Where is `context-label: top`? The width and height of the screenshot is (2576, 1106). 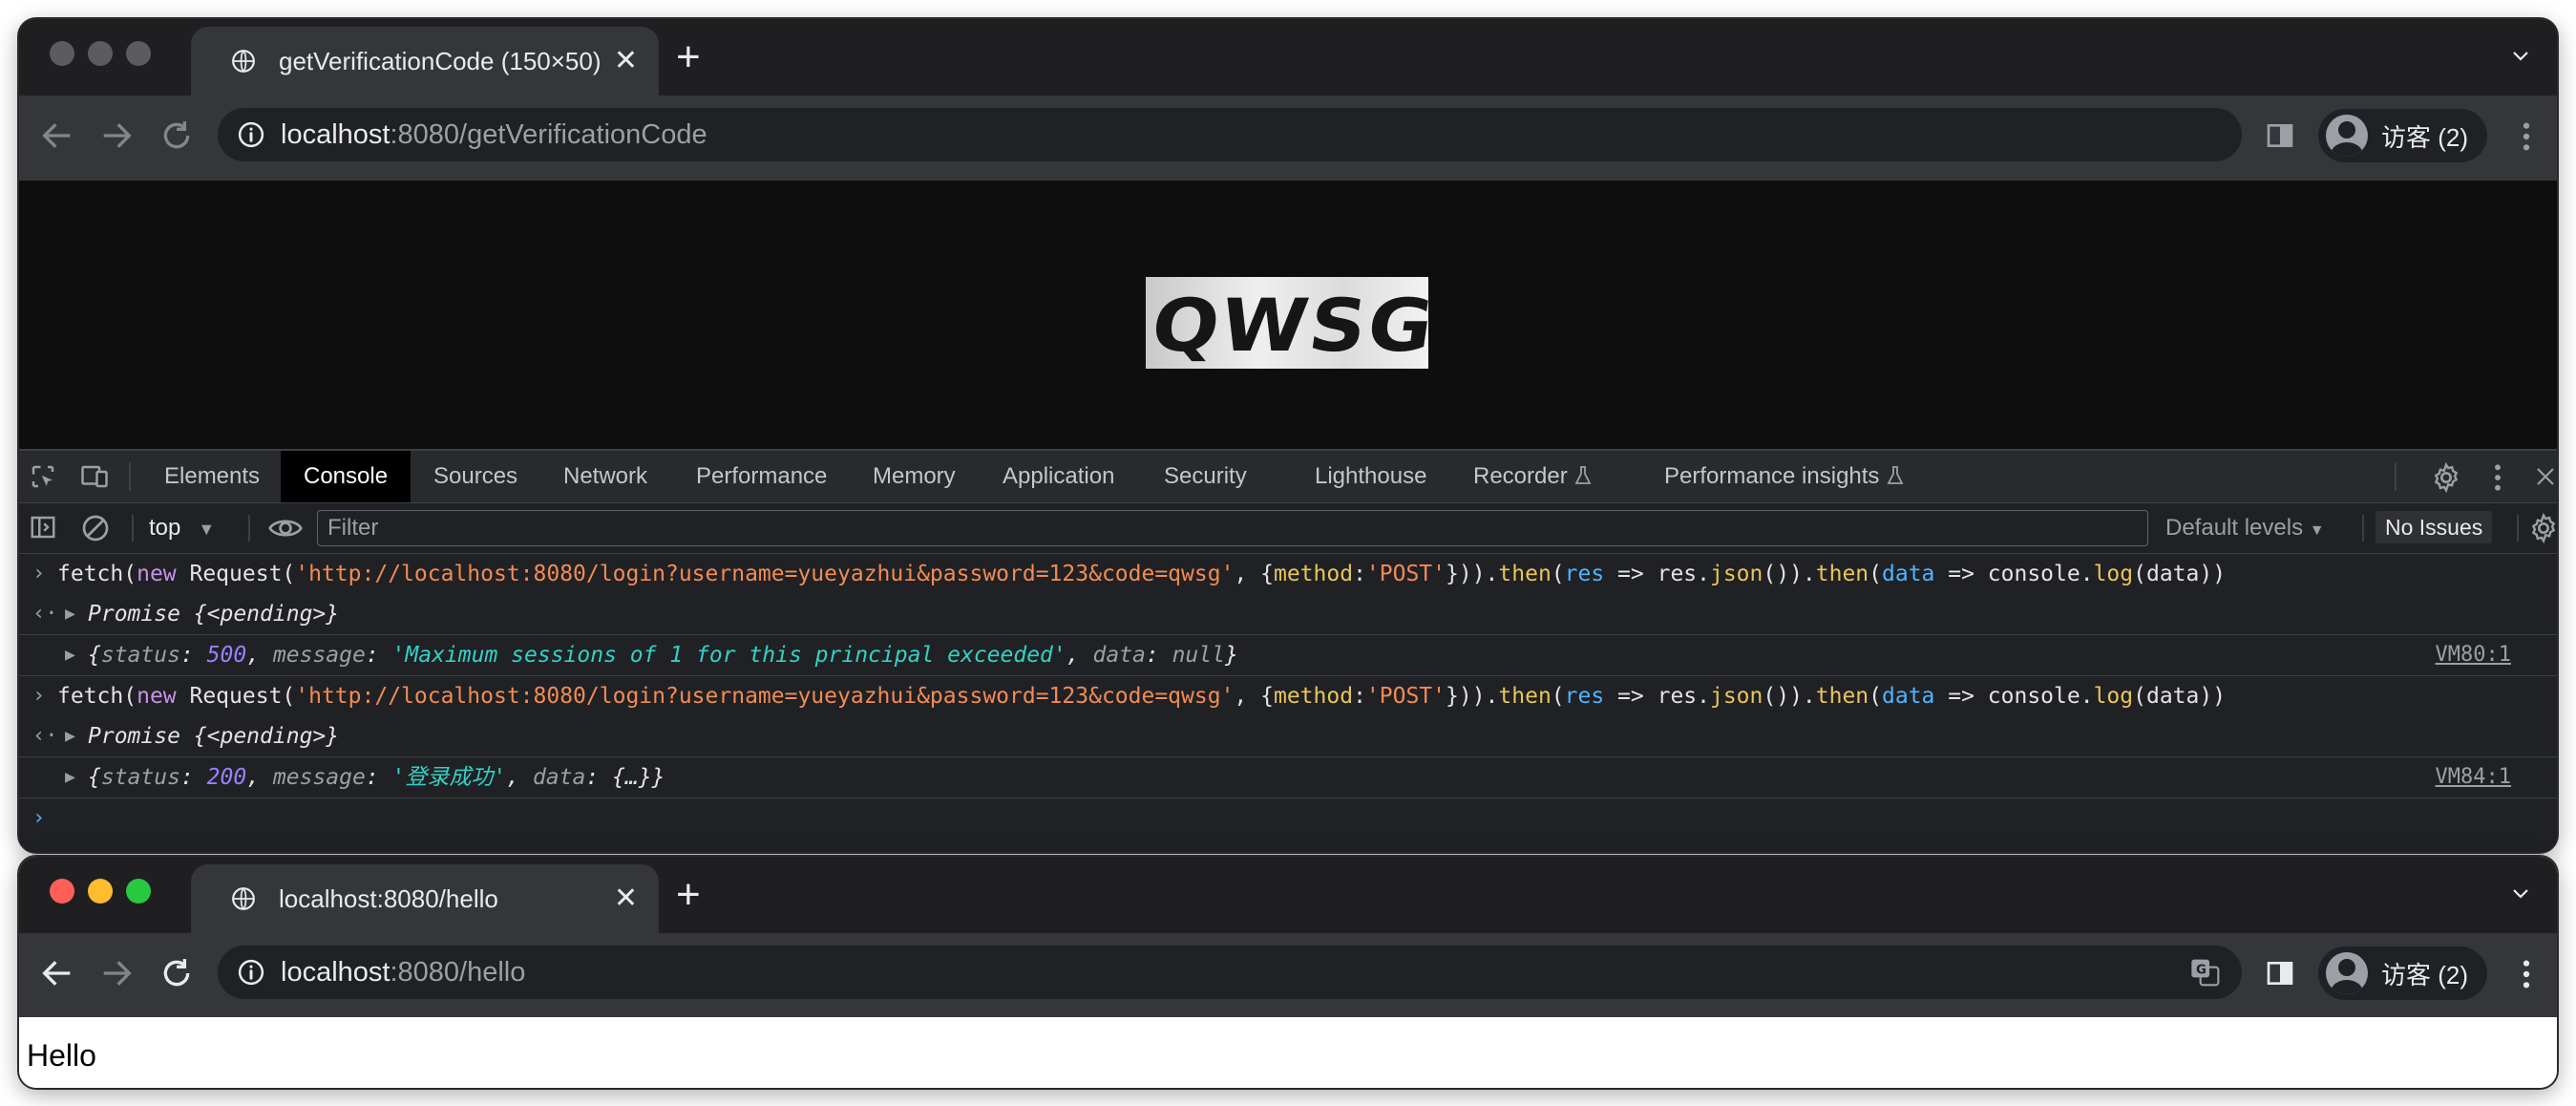
context-label: top is located at coordinates (165, 528).